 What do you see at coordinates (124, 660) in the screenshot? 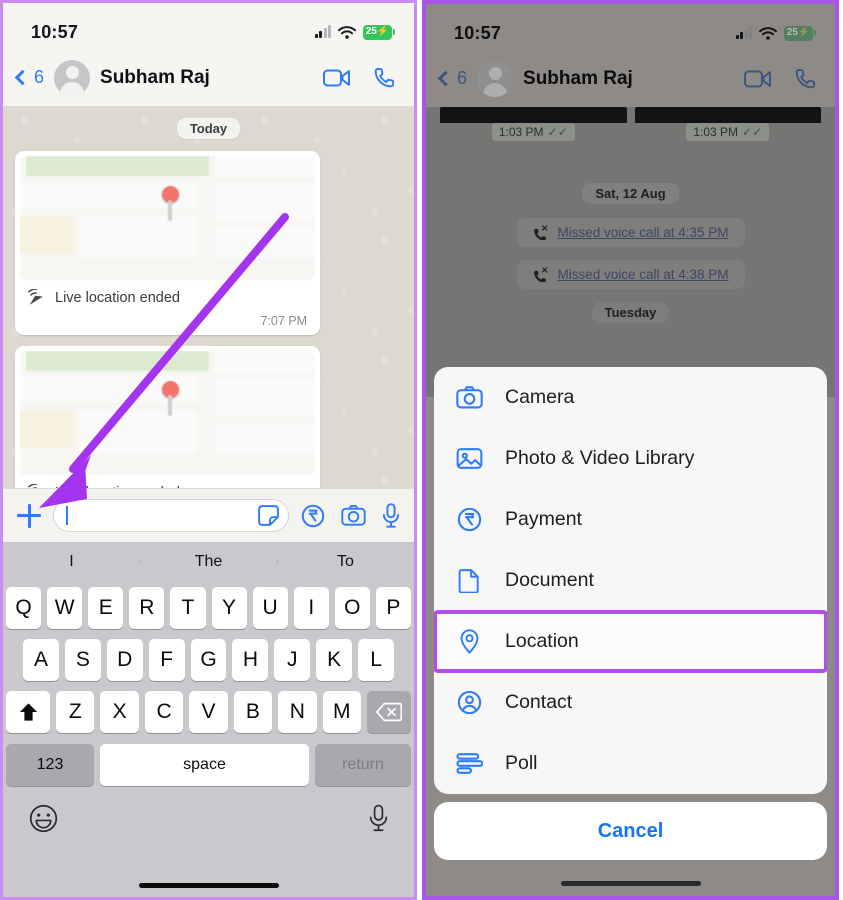
I see `key-d: D` at bounding box center [124, 660].